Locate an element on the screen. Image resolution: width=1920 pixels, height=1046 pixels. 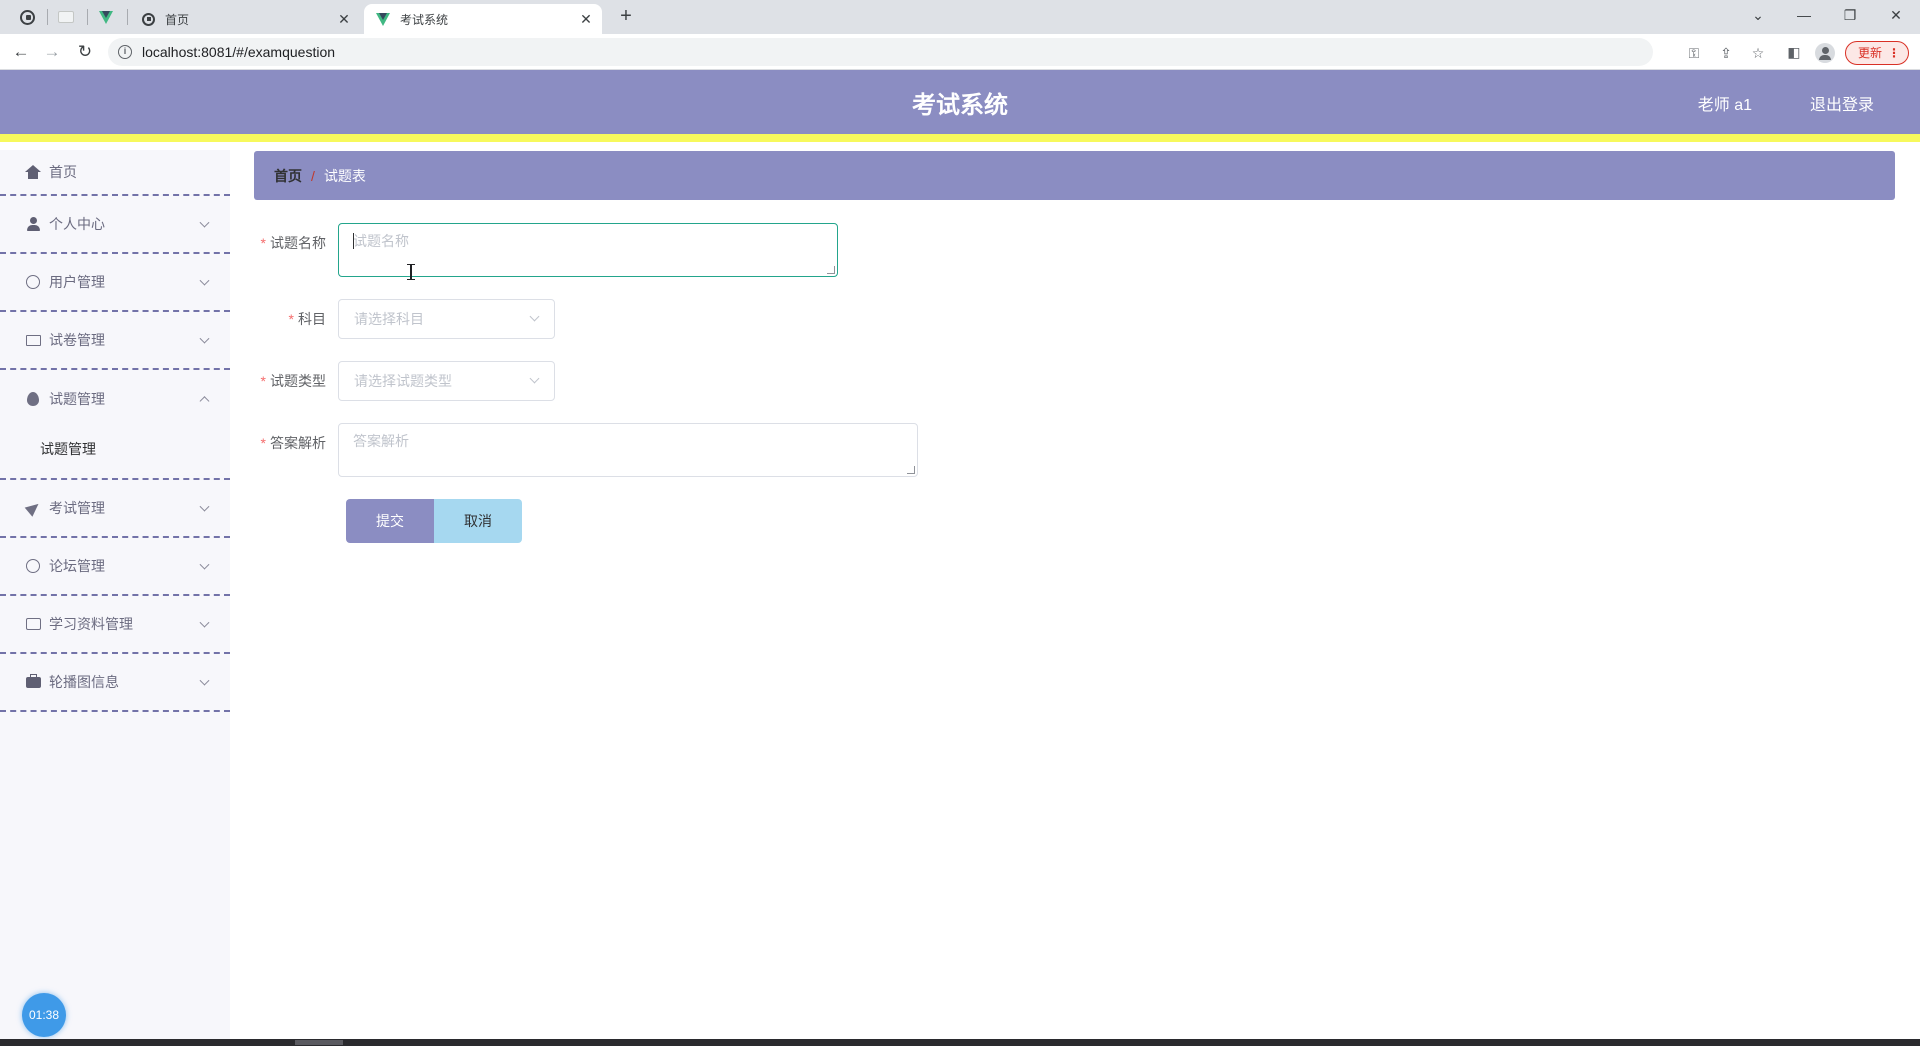
subject-label: * 科目 is located at coordinates (296, 319).